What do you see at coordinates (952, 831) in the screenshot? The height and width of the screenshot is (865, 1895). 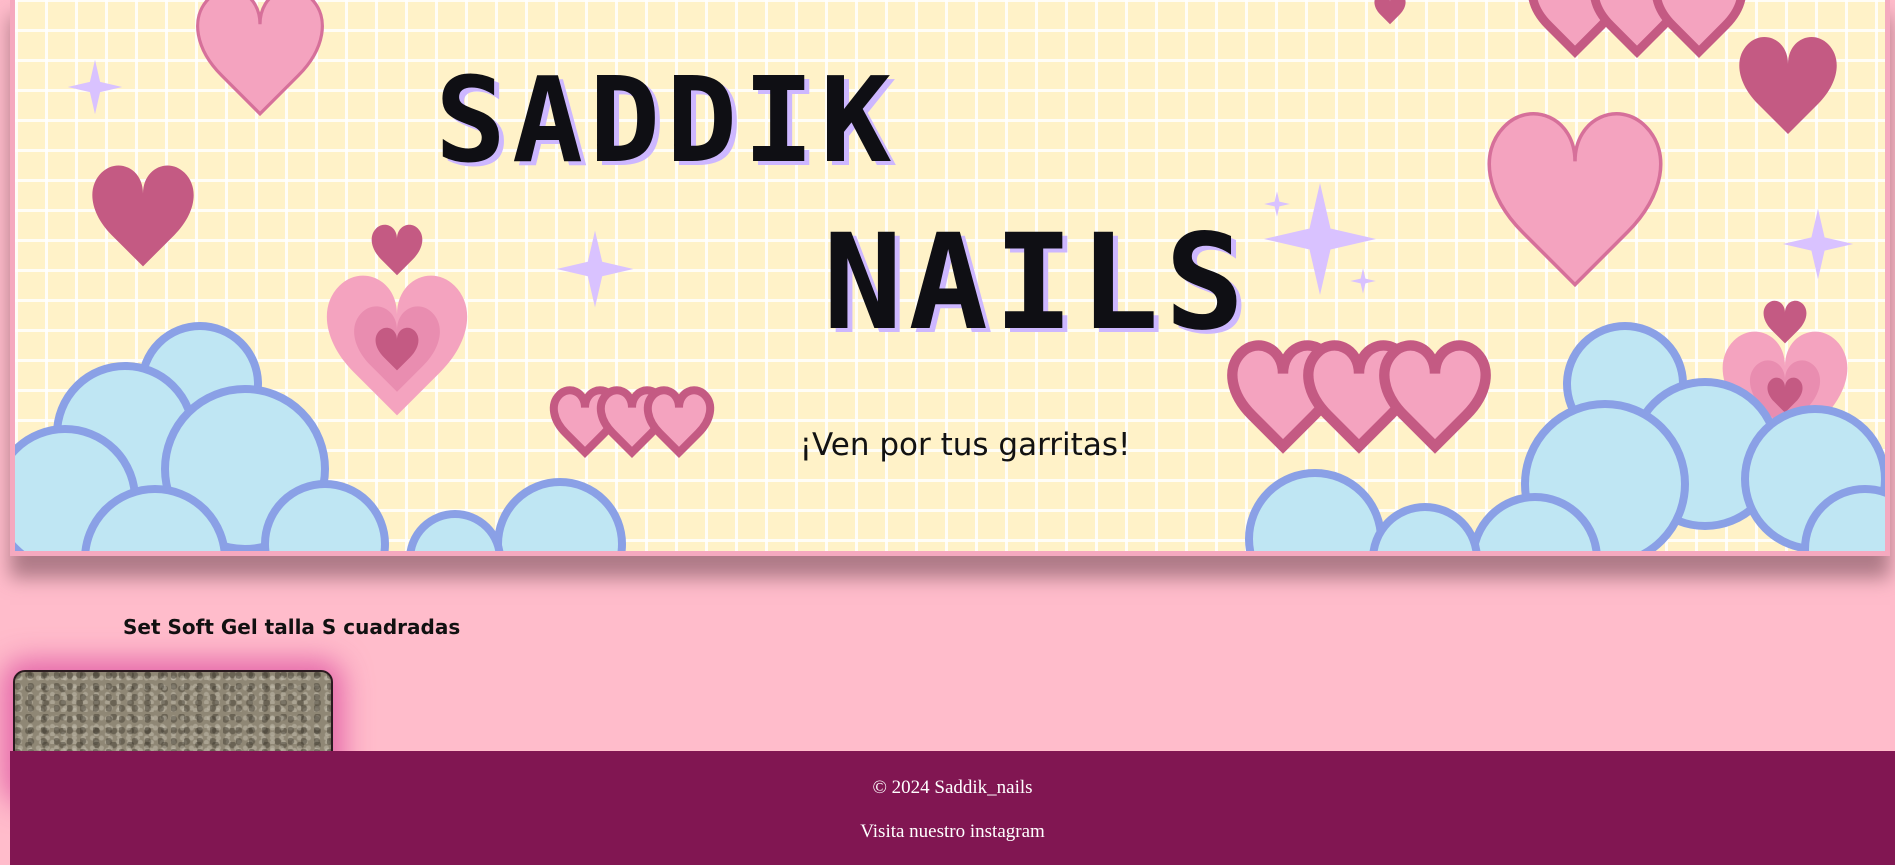 I see `instagram-link: Visita nuestro instagram` at bounding box center [952, 831].